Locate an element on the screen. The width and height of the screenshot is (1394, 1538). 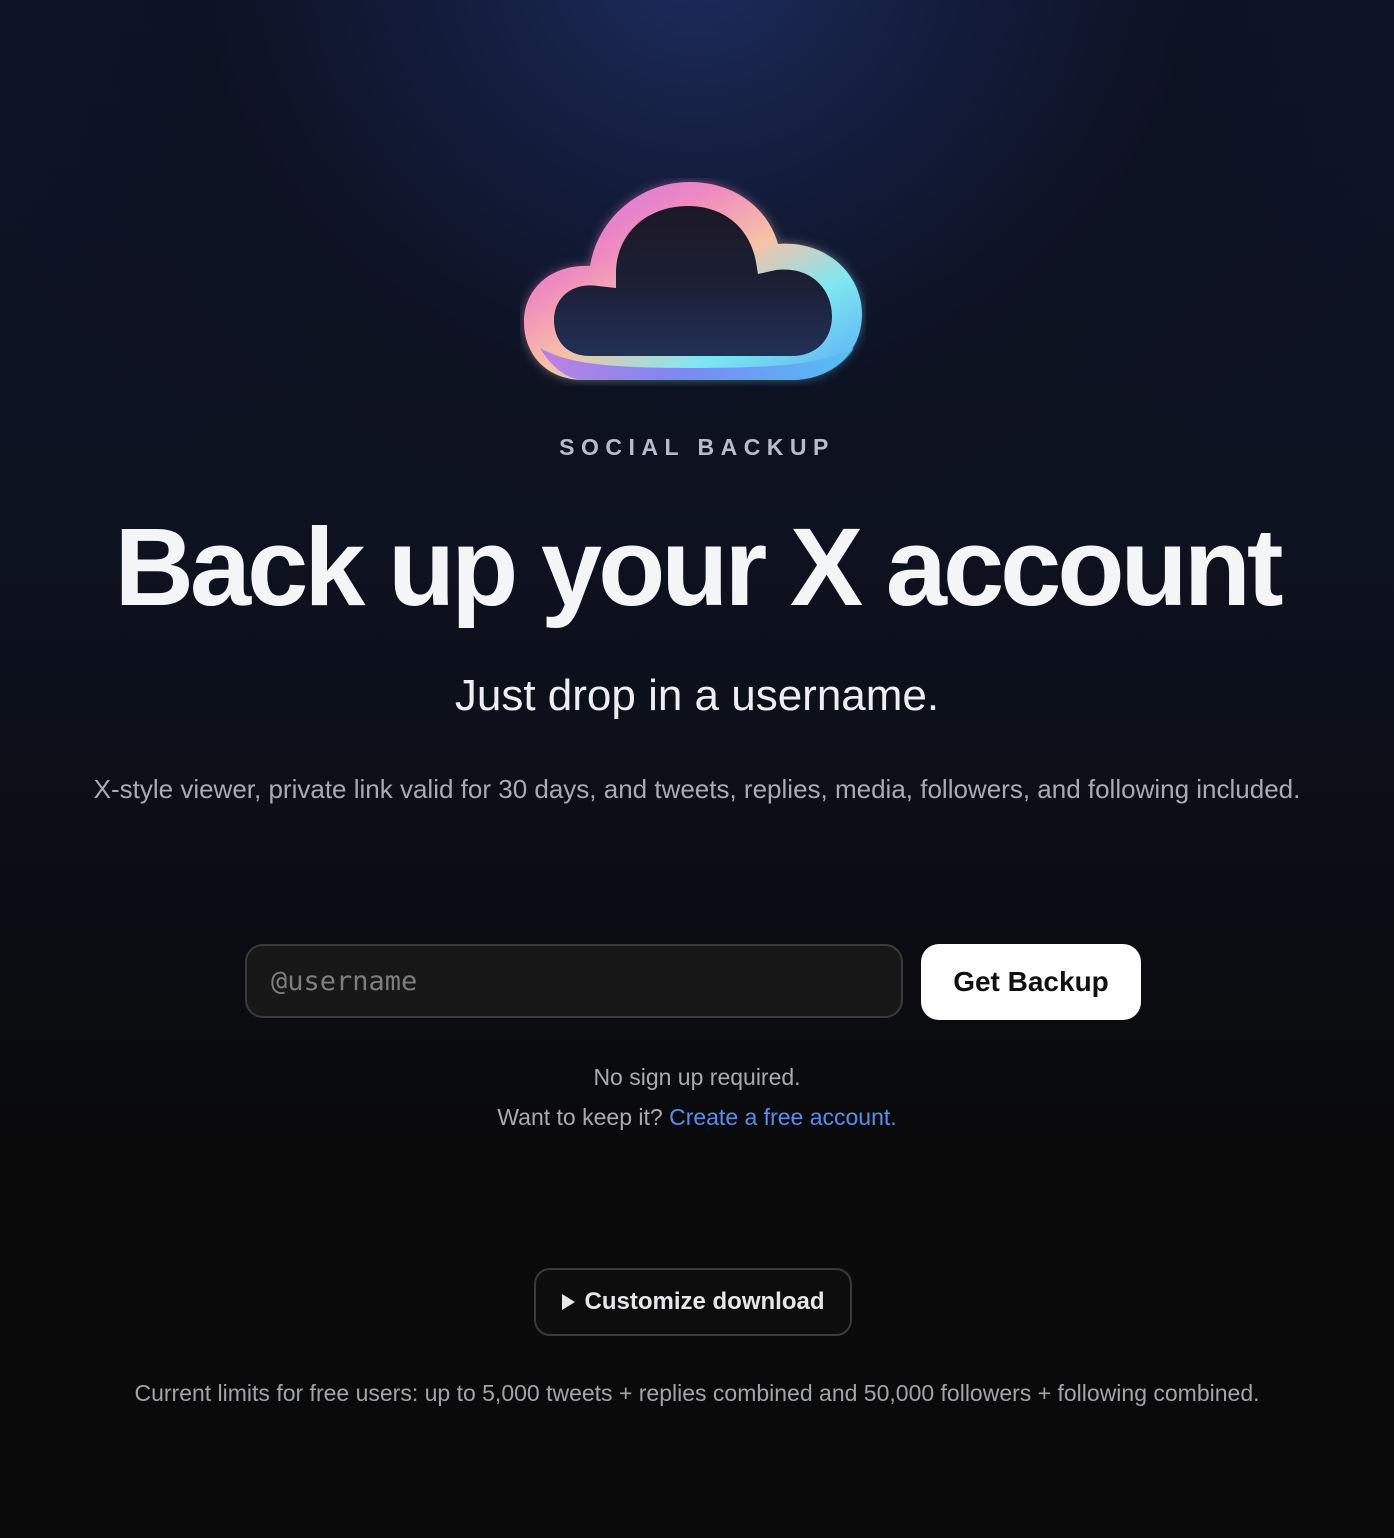
play-triangle-icon is located at coordinates (568, 1302).